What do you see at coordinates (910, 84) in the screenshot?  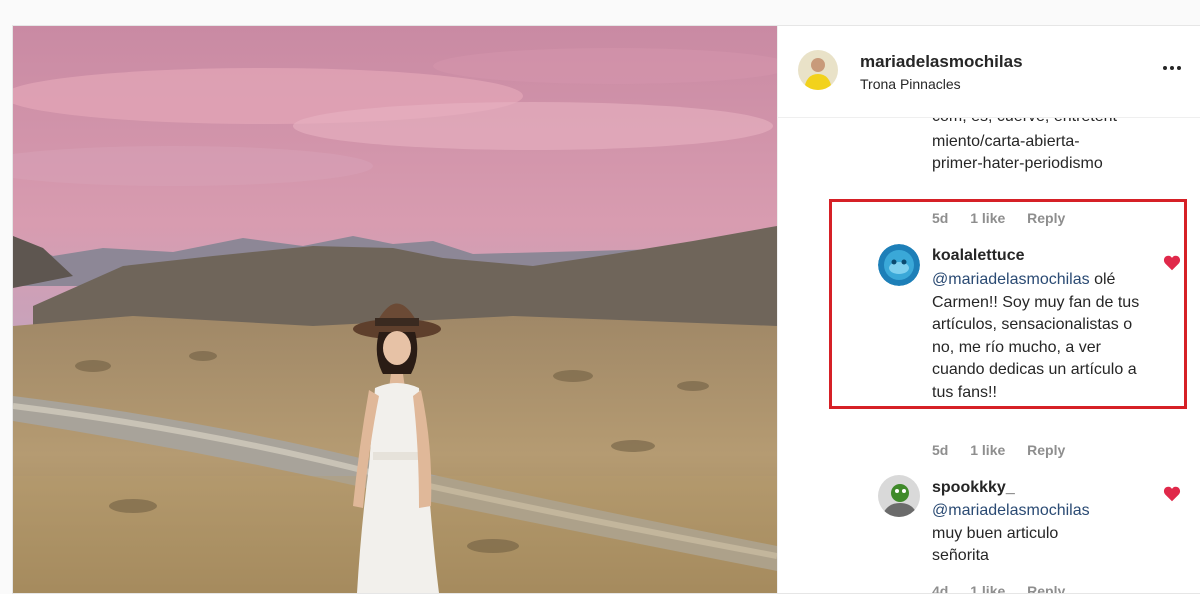 I see `post-location: Trona Pinnacles` at bounding box center [910, 84].